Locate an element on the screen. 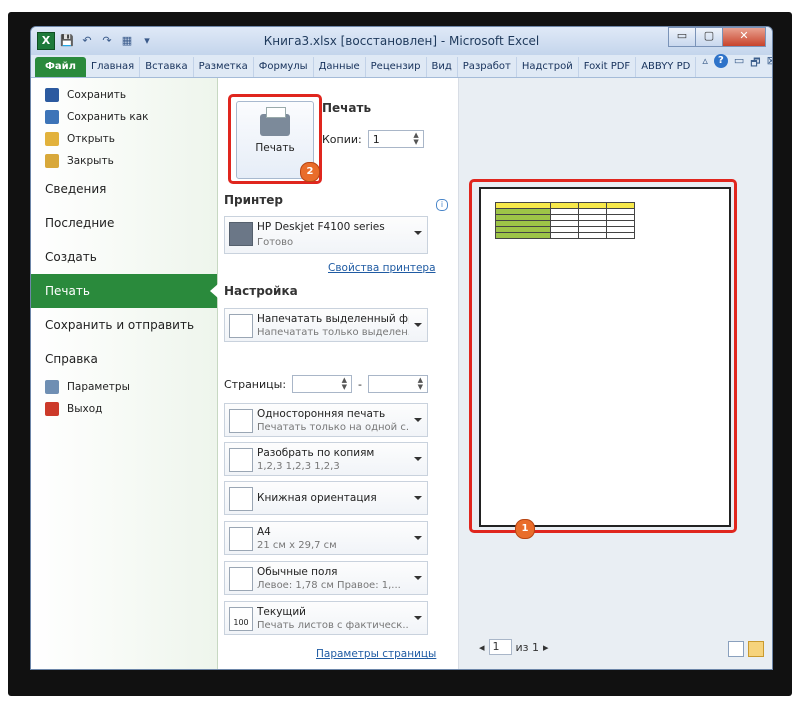 The height and width of the screenshot is (702, 800). tab-foxit-pdf: Foxit PDF is located at coordinates (608, 67).